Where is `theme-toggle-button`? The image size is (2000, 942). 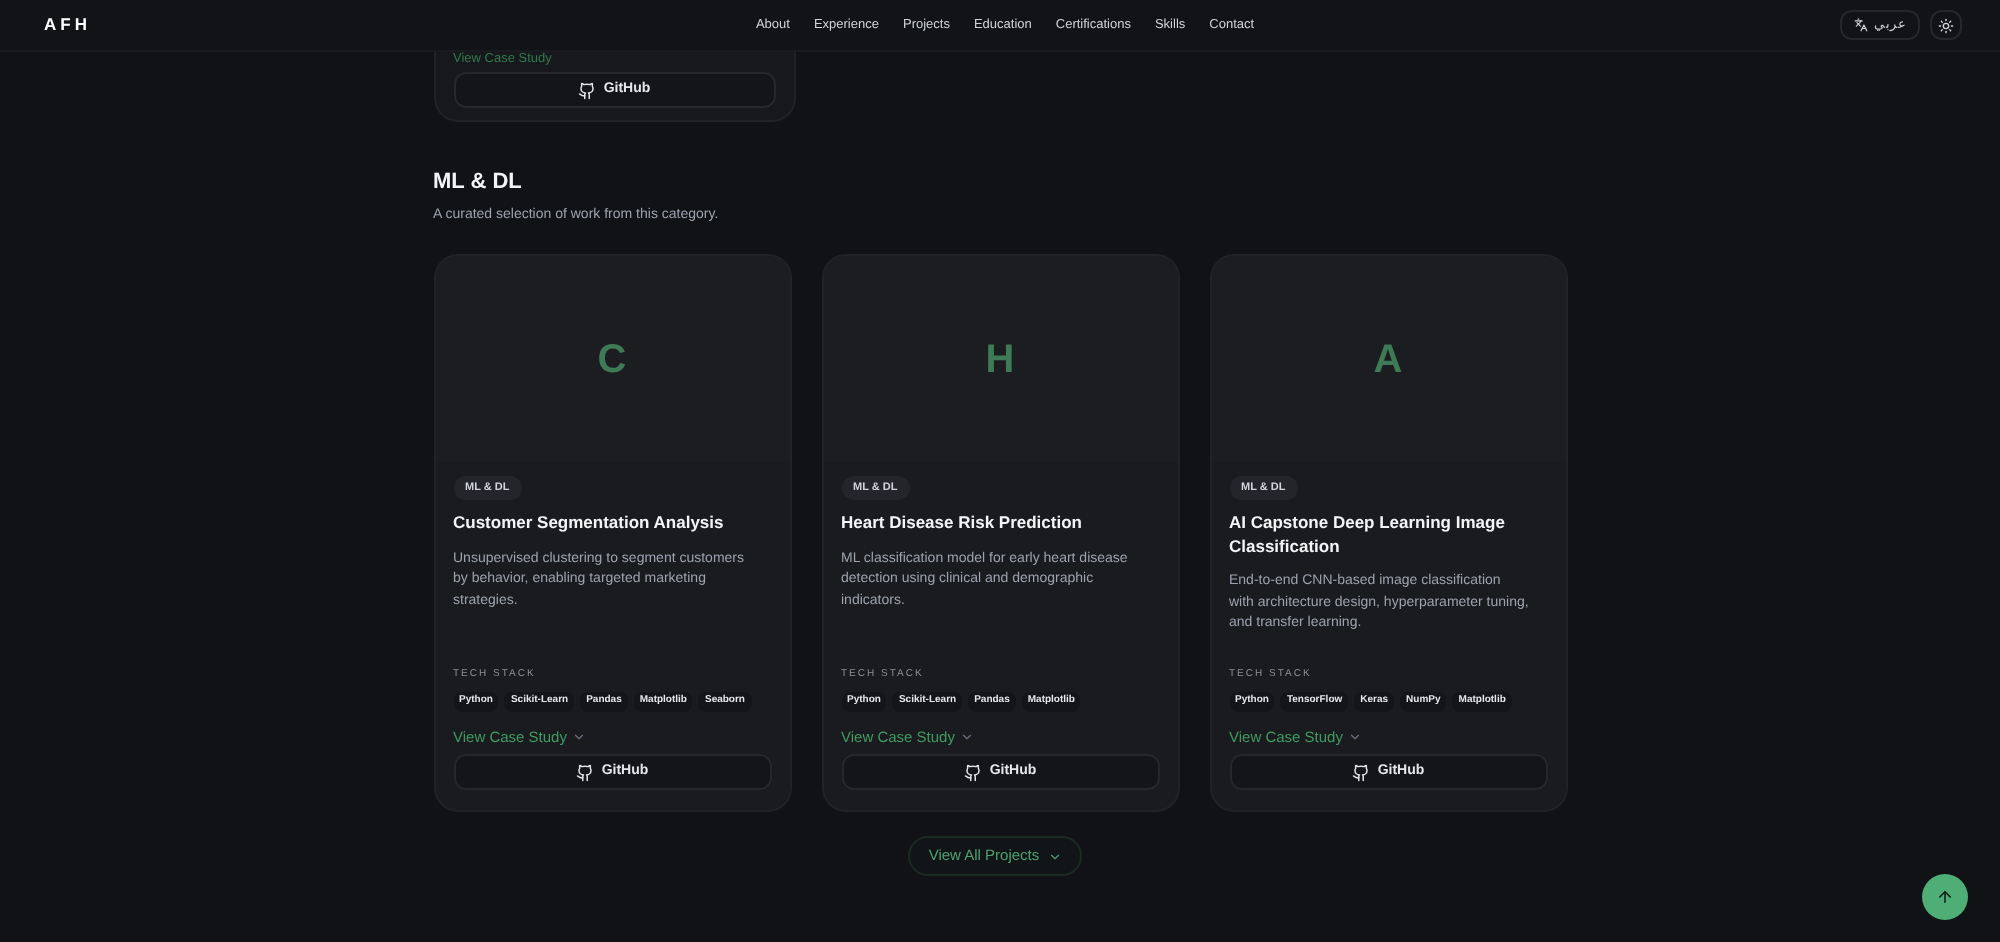
theme-toggle-button is located at coordinates (1946, 25).